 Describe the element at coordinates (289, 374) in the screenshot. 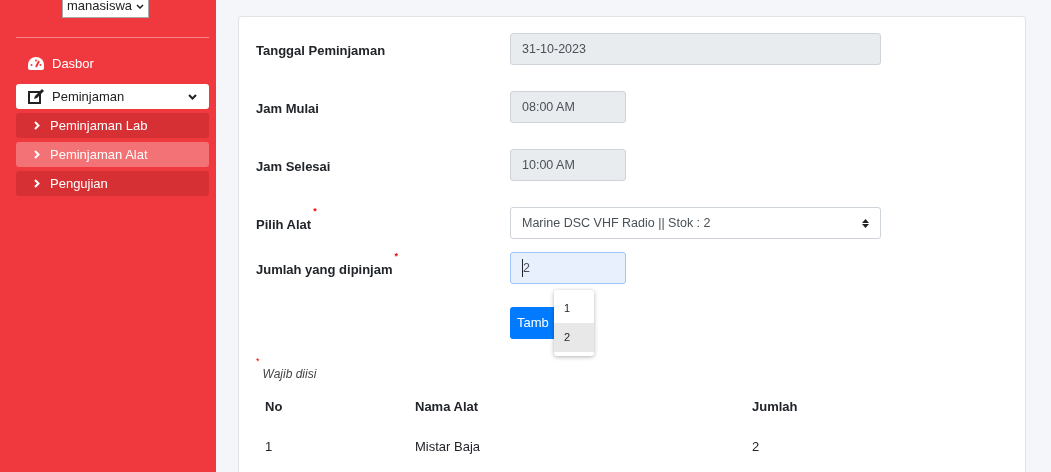

I see `required-note: Wajib diisi` at that location.